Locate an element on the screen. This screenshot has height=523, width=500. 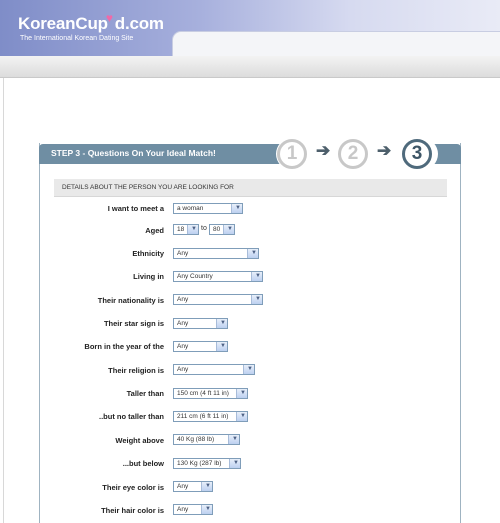
site-logo: KoreanCup♥ d.com is located at coordinates (91, 22).